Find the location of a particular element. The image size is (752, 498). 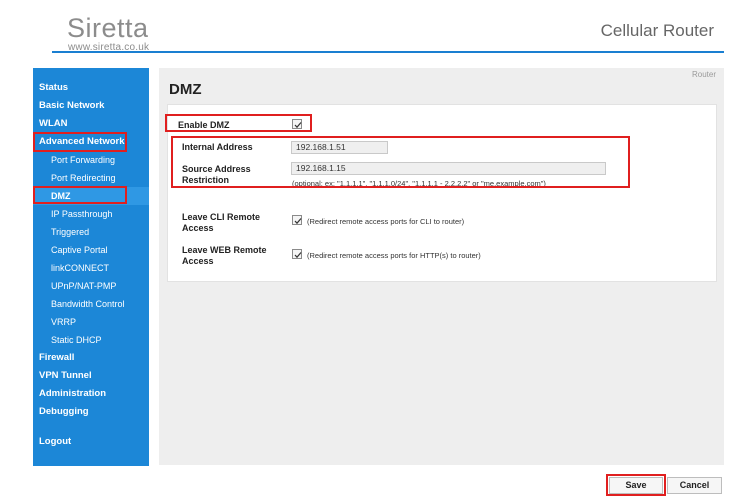

enable-dmz-label: Enable DMZ is located at coordinates (204, 125).